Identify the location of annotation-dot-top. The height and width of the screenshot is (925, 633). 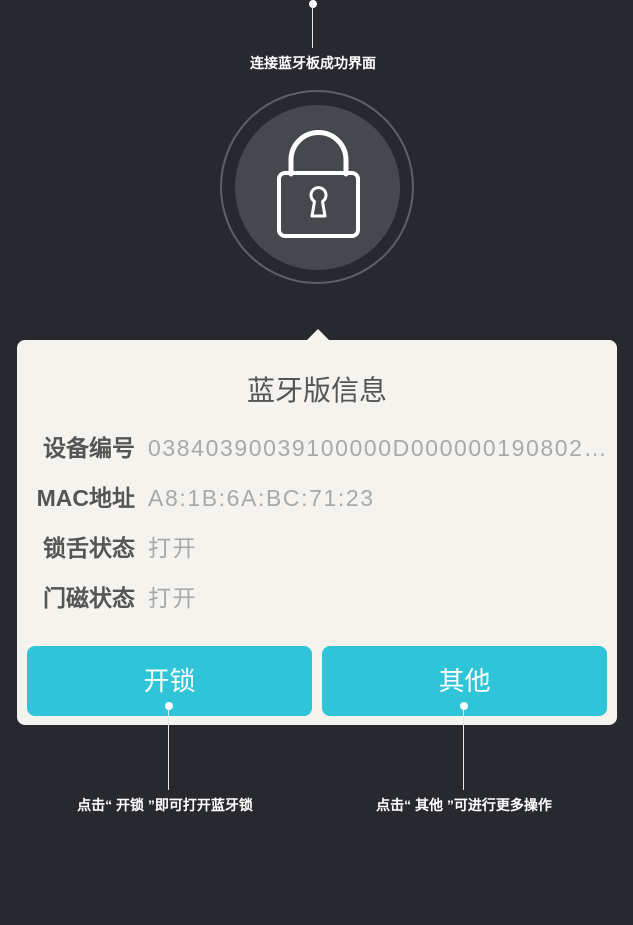
(313, 4).